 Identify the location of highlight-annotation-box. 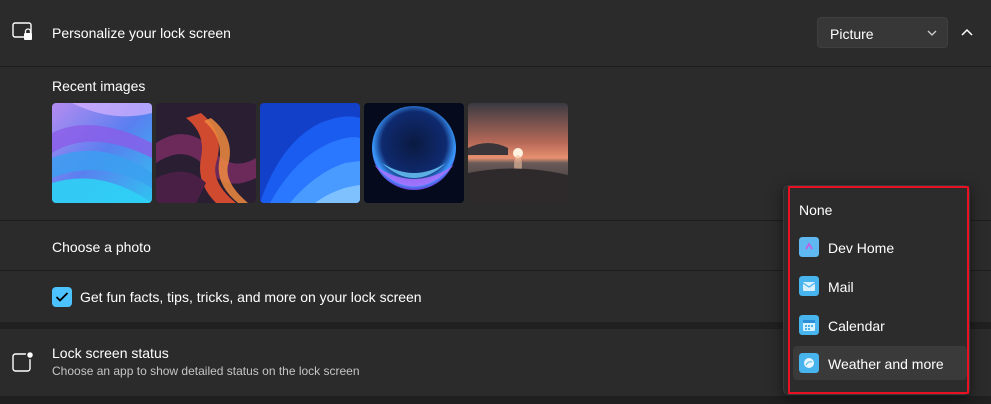
(878, 290).